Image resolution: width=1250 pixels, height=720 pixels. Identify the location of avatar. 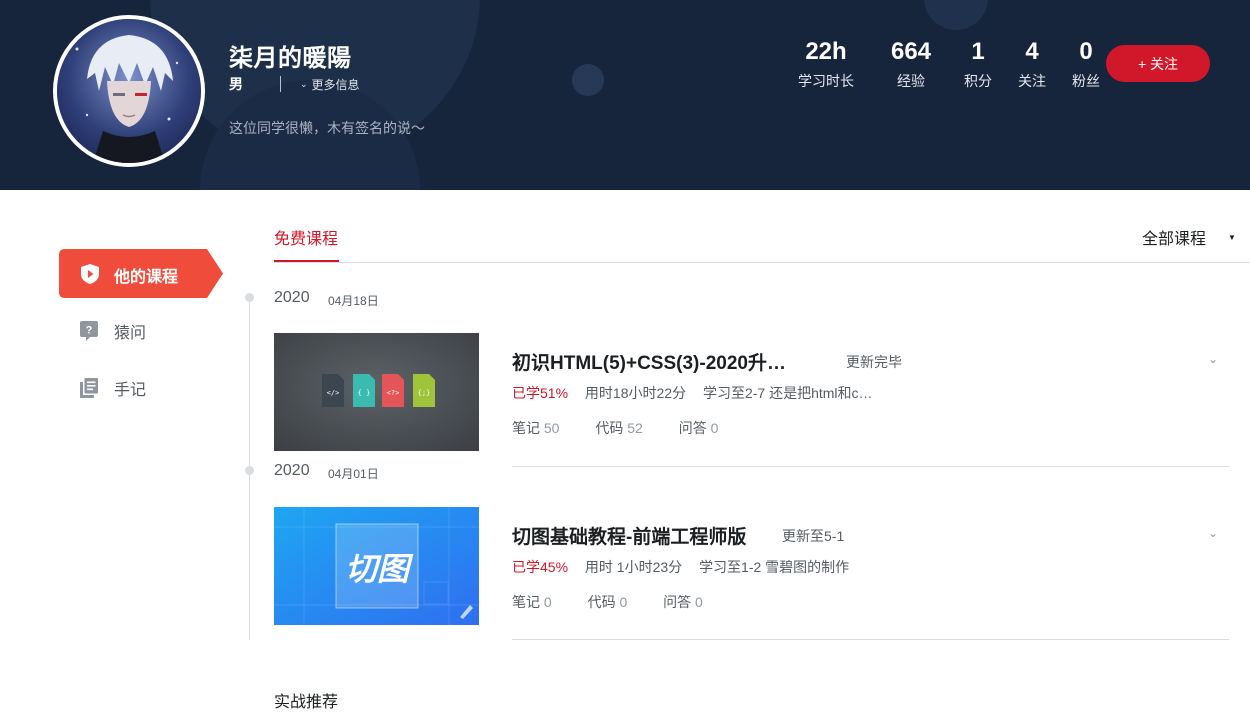
(129, 91).